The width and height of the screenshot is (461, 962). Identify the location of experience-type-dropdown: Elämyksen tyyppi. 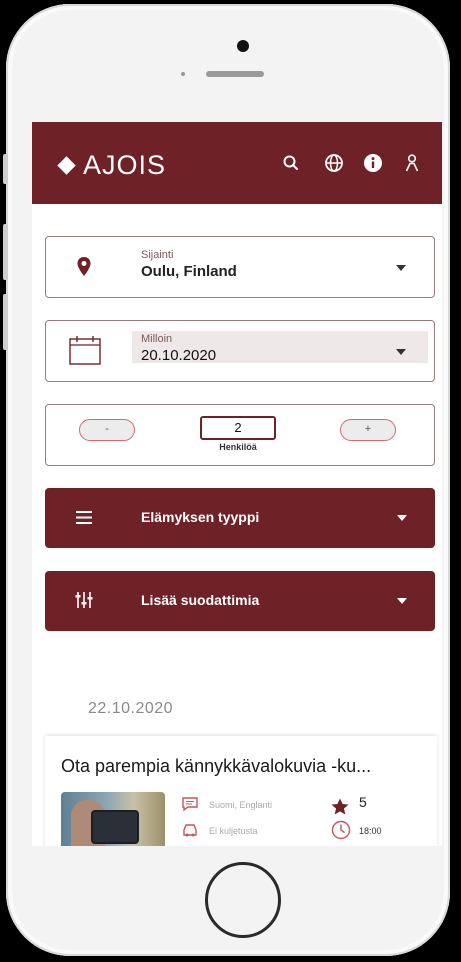
(240, 518).